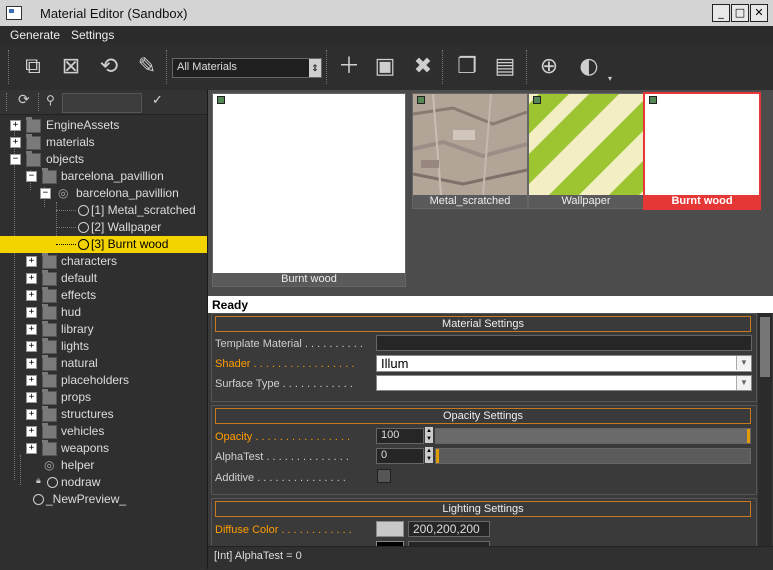 The width and height of the screenshot is (773, 570). I want to click on material-type-icon, so click(221, 100).